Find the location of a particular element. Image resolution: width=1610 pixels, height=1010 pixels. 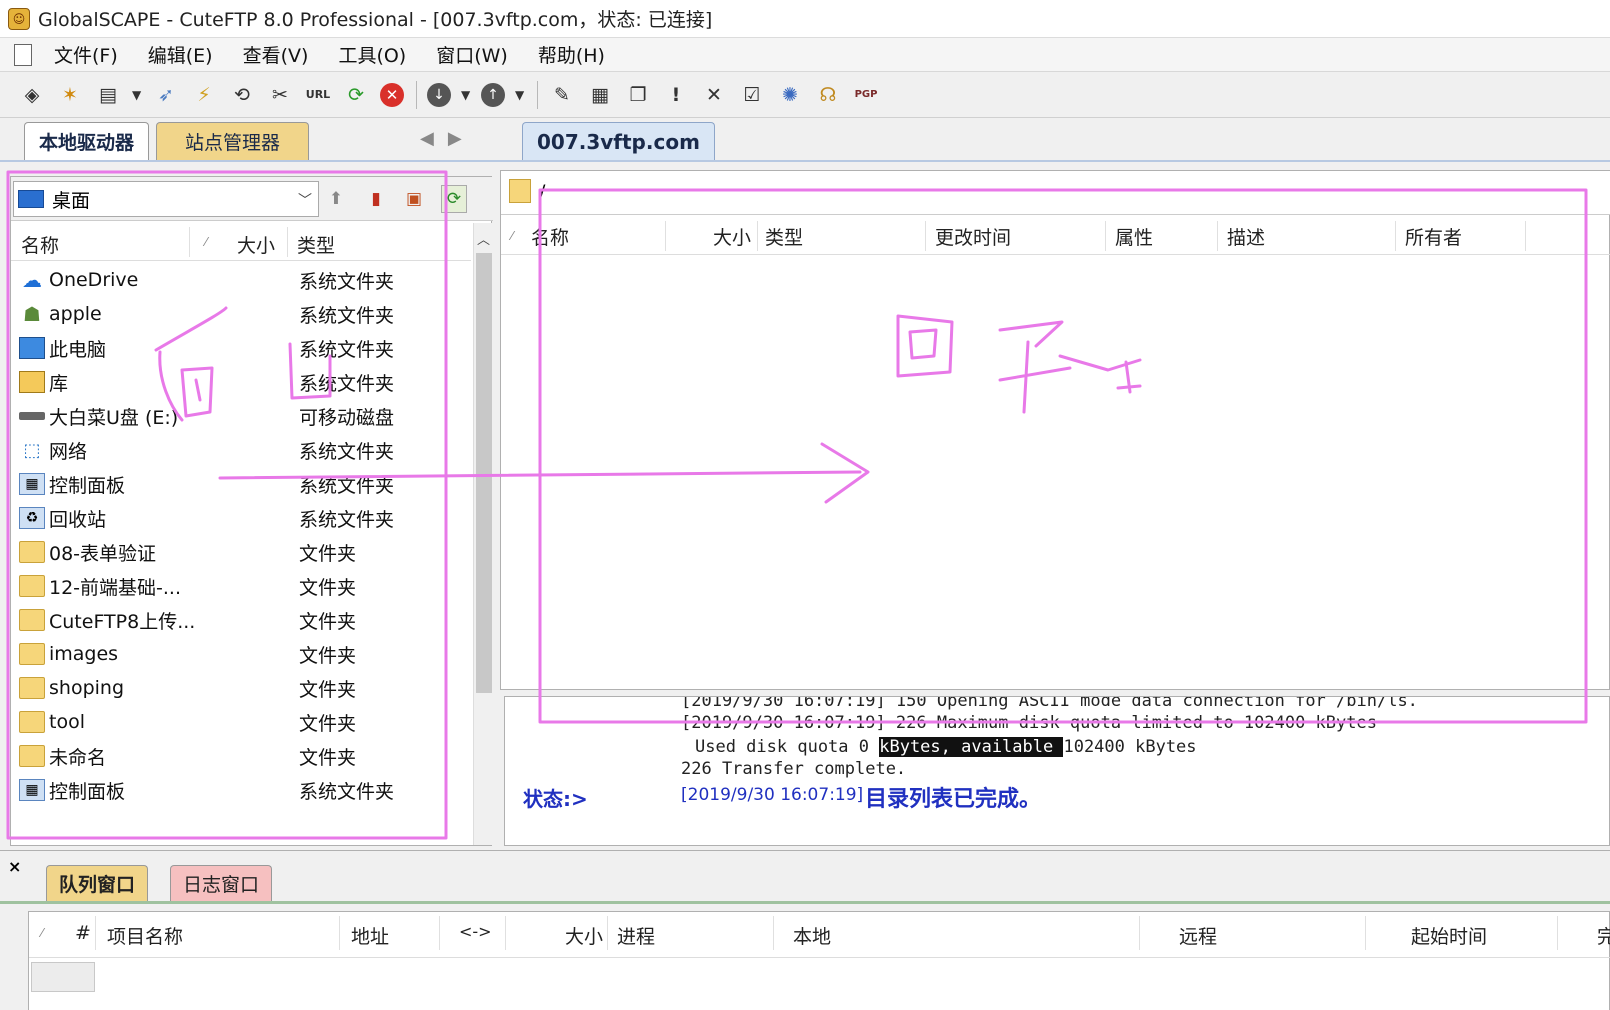

queue-column-complete: 完 is located at coordinates (1603, 935).